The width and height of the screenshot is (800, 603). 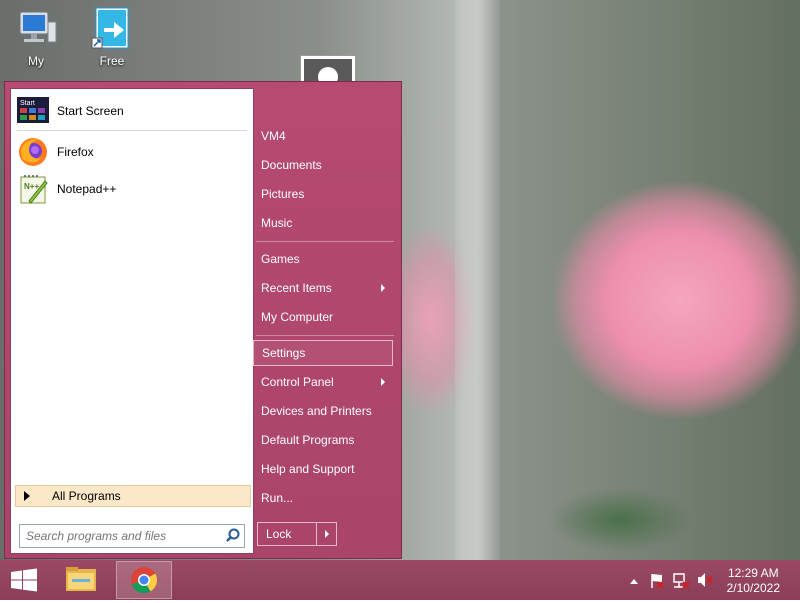 What do you see at coordinates (36, 28) in the screenshot?
I see `computer-icon` at bounding box center [36, 28].